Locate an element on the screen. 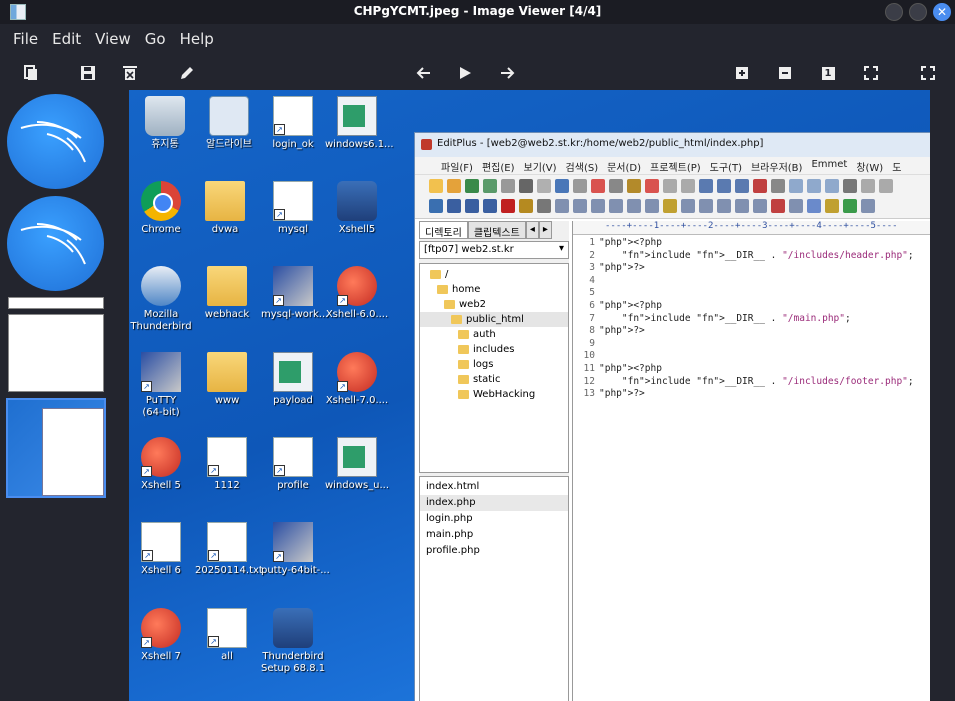  editplus-menu-item: 파일(F) is located at coordinates (457, 166).